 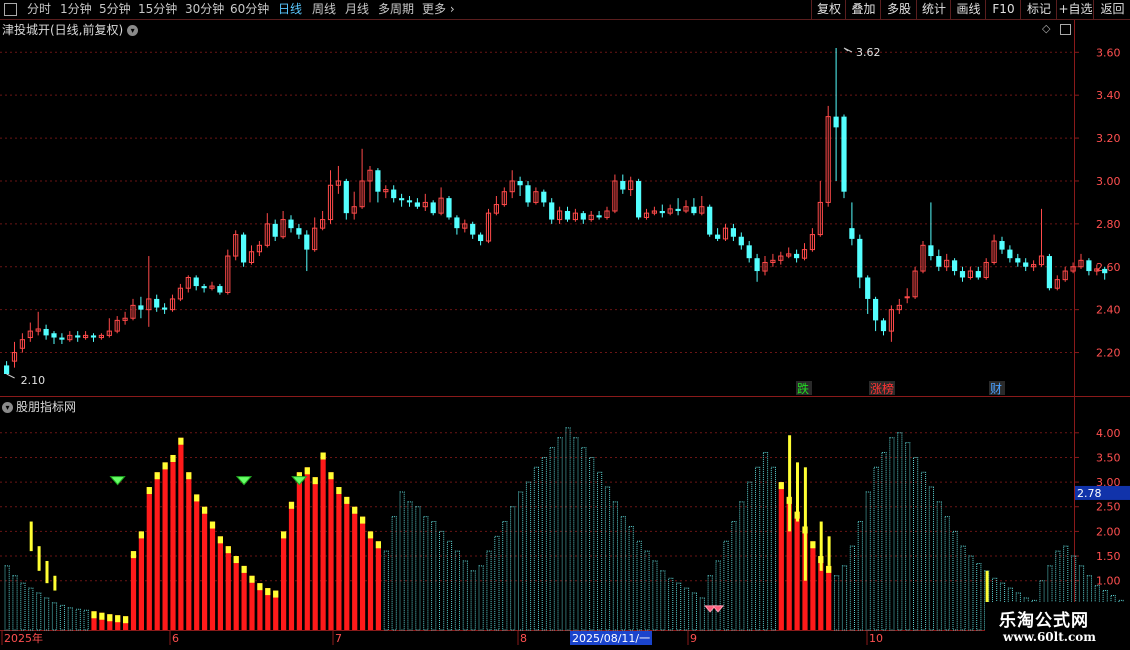 I want to click on period-tab-9: 多周期, so click(x=396, y=9).